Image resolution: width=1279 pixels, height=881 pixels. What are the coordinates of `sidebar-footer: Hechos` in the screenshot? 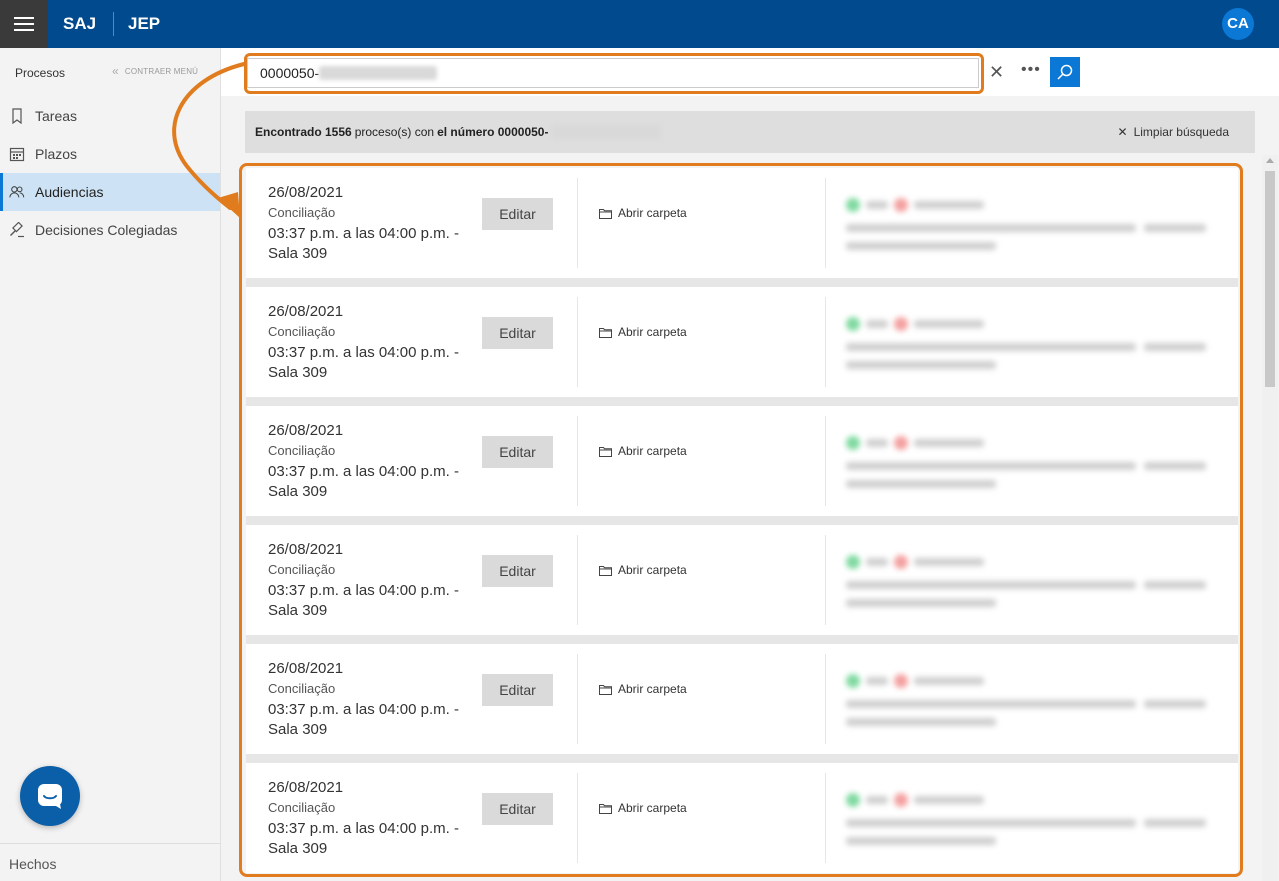 It's located at (110, 862).